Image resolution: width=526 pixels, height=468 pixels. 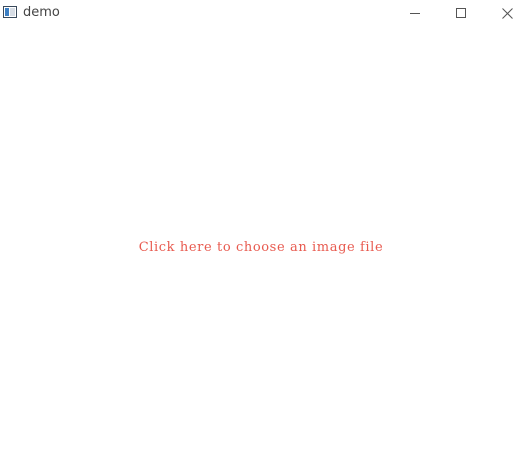 I want to click on minimize-icon, so click(x=415, y=13).